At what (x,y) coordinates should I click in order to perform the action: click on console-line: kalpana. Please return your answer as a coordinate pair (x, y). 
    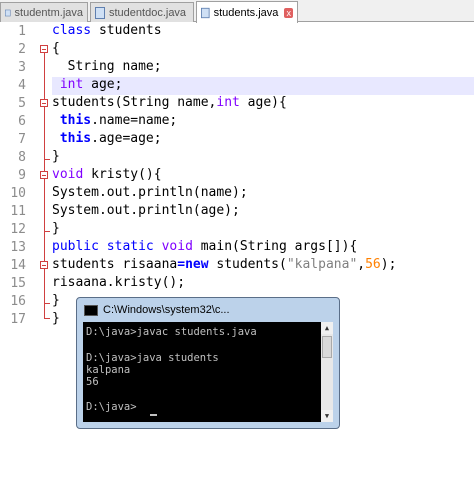
    Looking at the image, I should click on (108, 370).